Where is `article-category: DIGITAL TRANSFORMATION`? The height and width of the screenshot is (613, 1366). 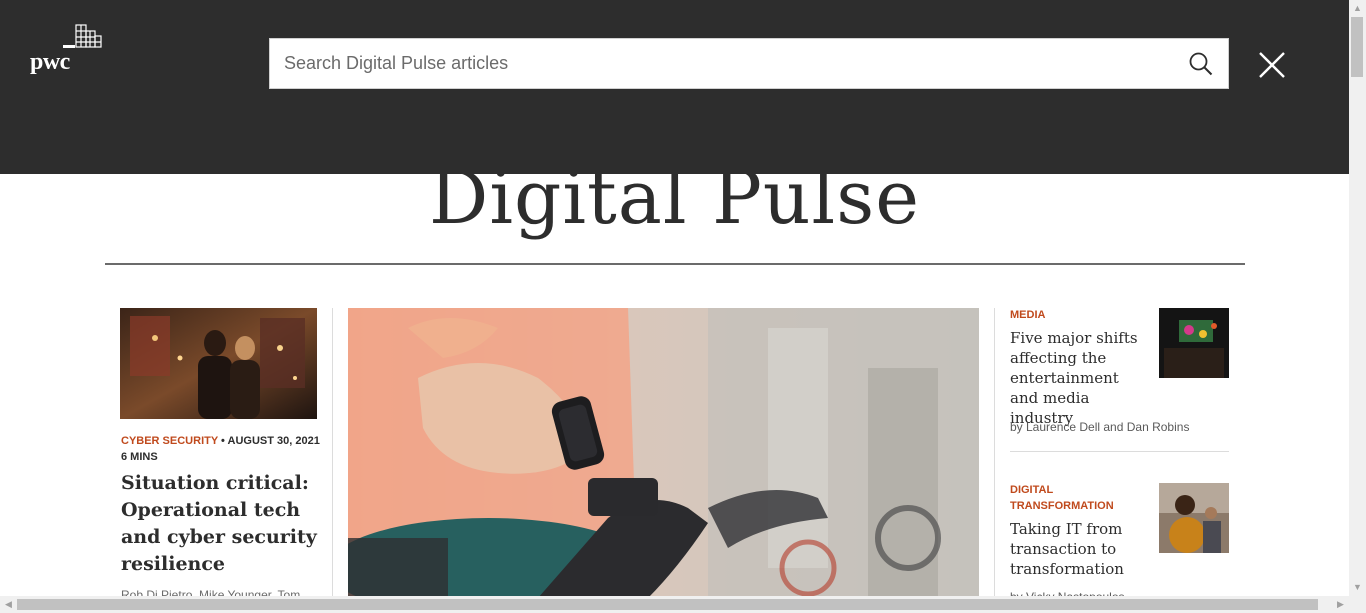 article-category: DIGITAL TRANSFORMATION is located at coordinates (1080, 498).